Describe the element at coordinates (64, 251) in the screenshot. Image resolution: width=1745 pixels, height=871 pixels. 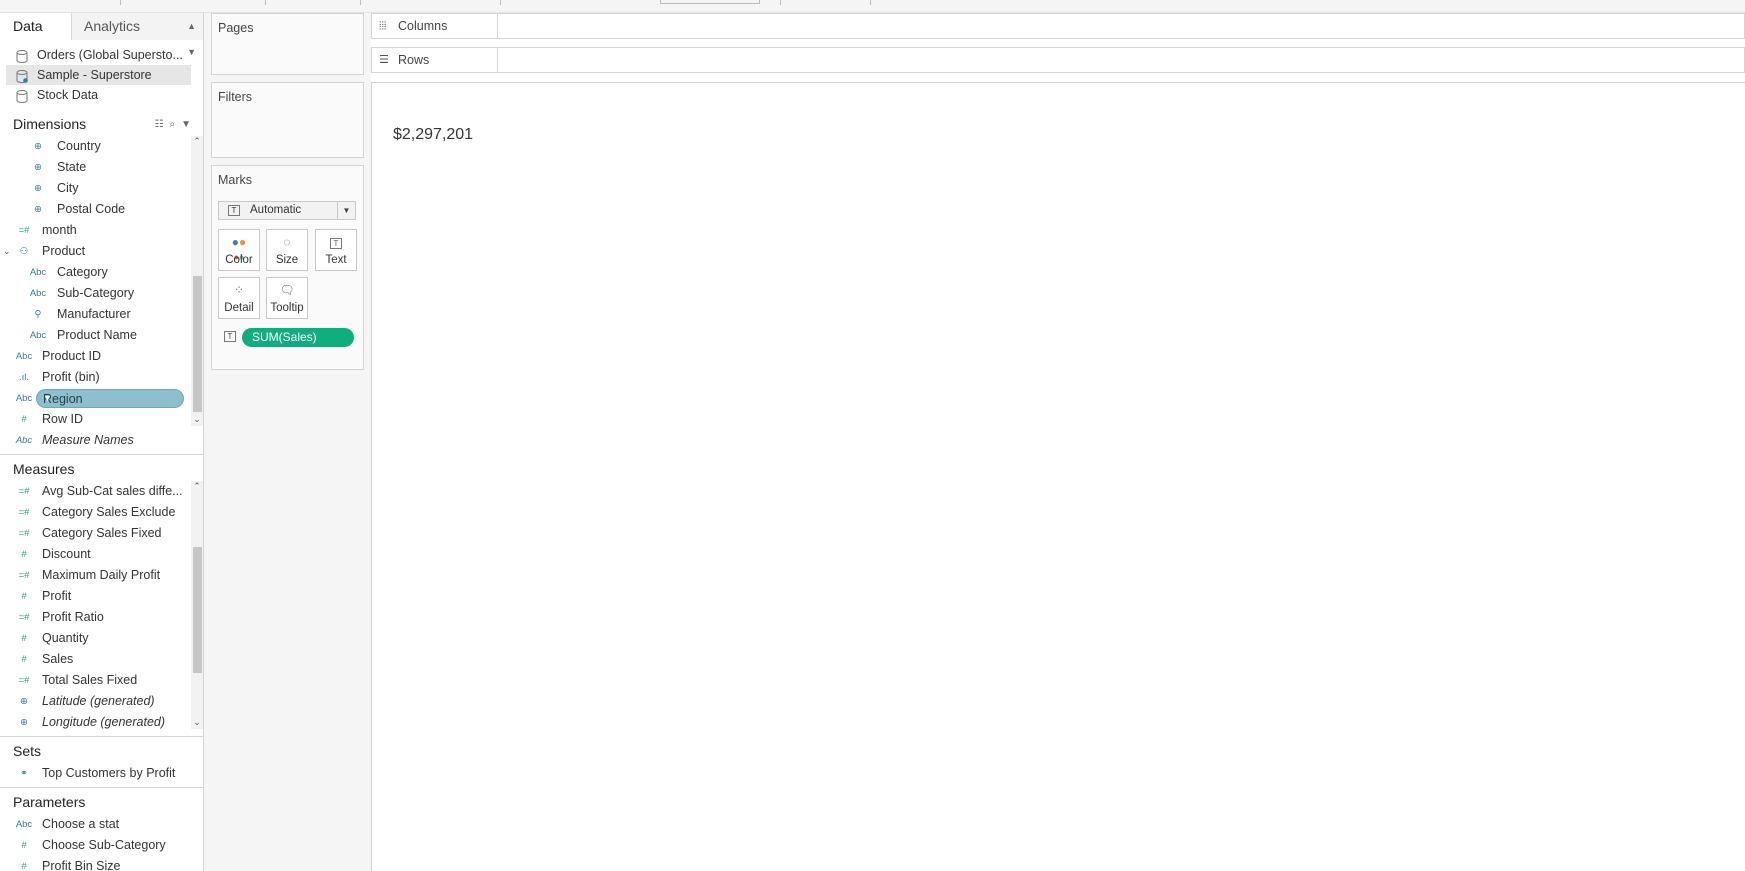
I see `field-label: Product` at that location.